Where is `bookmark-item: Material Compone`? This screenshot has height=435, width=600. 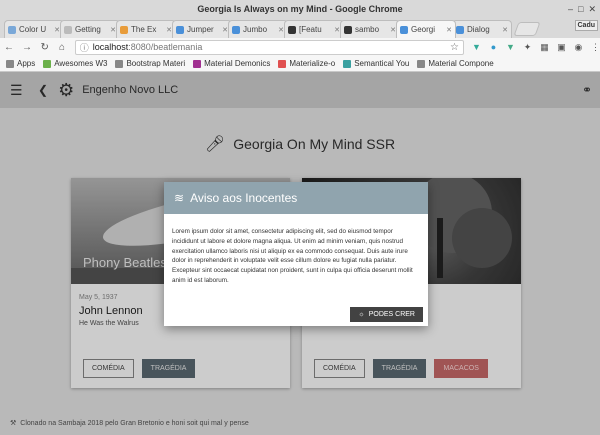 bookmark-item: Material Compone is located at coordinates (455, 63).